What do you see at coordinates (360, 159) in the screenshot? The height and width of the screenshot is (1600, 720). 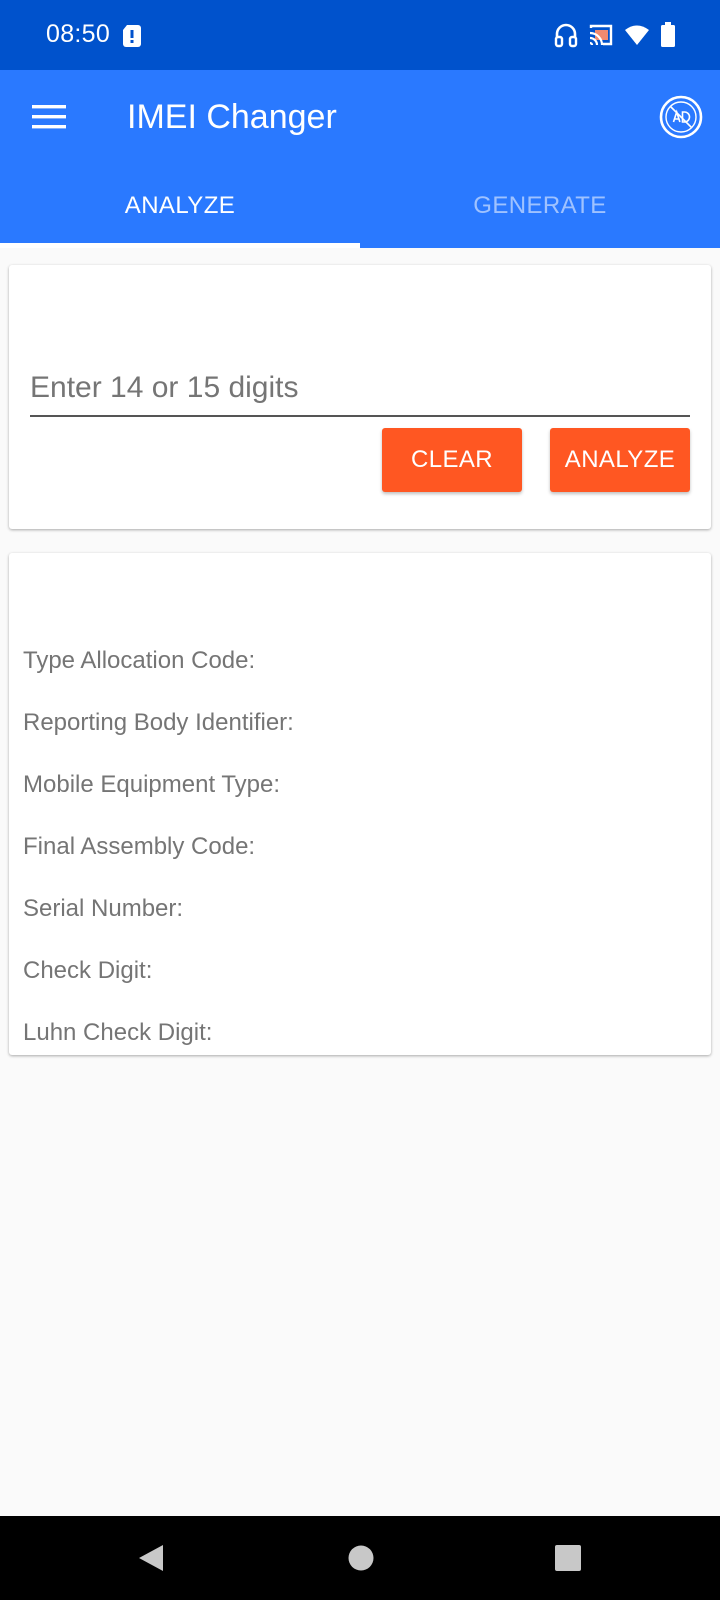 I see `app-bar: IMEI Changer ANALYZE GENERATE` at bounding box center [360, 159].